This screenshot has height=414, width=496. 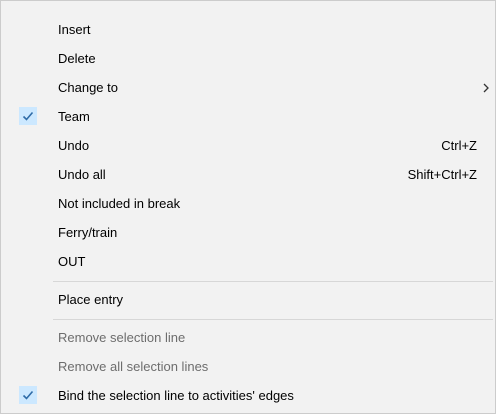 What do you see at coordinates (77, 58) in the screenshot?
I see `menu-item-label: Delete` at bounding box center [77, 58].